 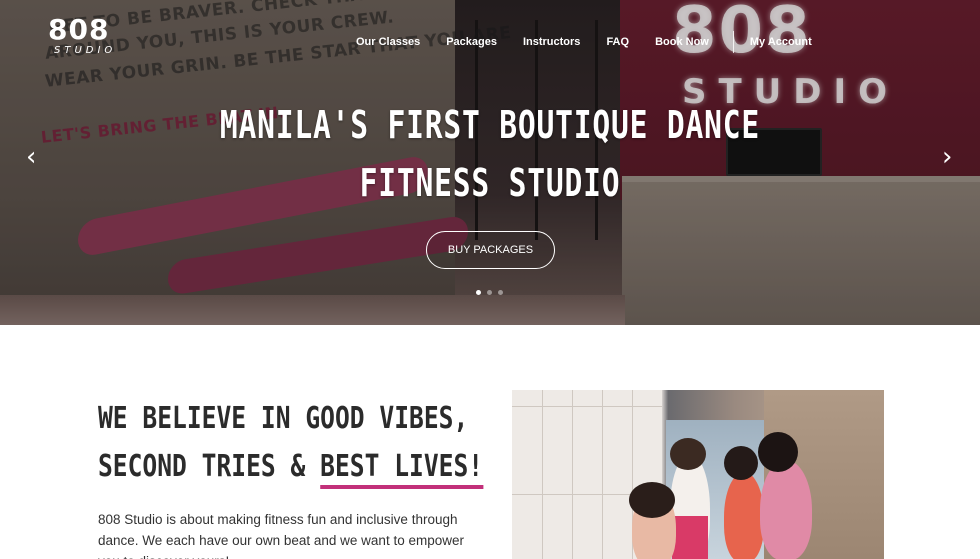 I want to click on carousel-prev-icon: ‹, so click(x=31, y=157).